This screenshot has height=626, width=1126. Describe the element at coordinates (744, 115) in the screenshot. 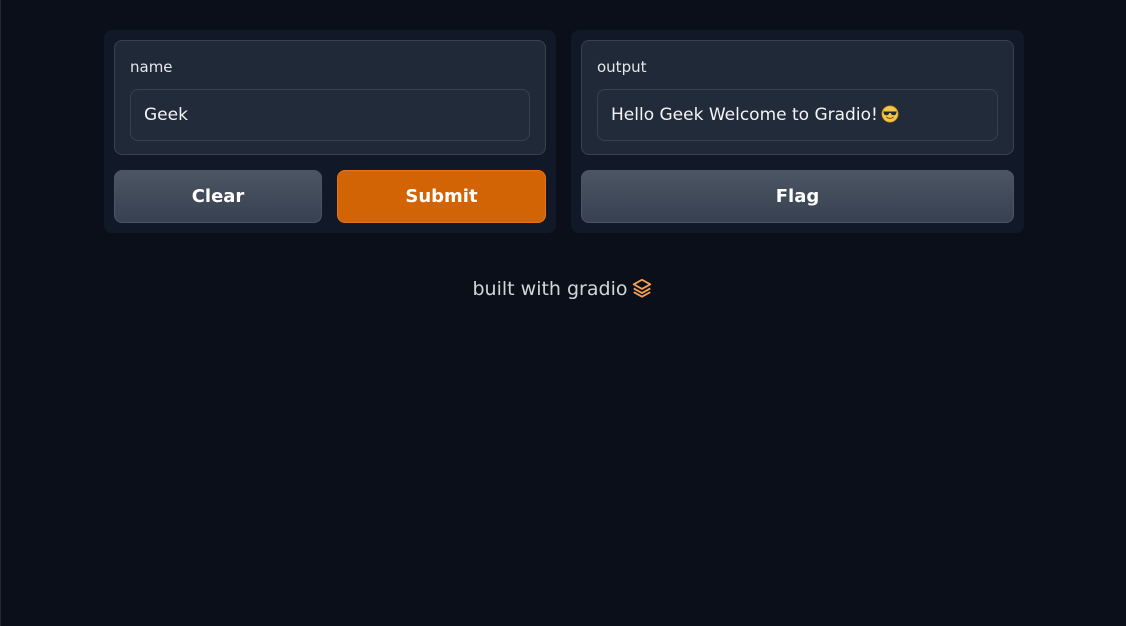

I see `output-value: Hello Geek Welcome to Gradio!` at that location.